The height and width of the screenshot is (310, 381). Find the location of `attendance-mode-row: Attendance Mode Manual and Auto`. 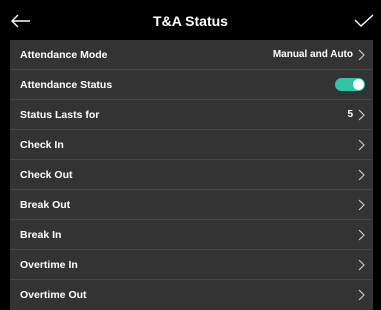

attendance-mode-row: Attendance Mode Manual and Auto is located at coordinates (191, 55).